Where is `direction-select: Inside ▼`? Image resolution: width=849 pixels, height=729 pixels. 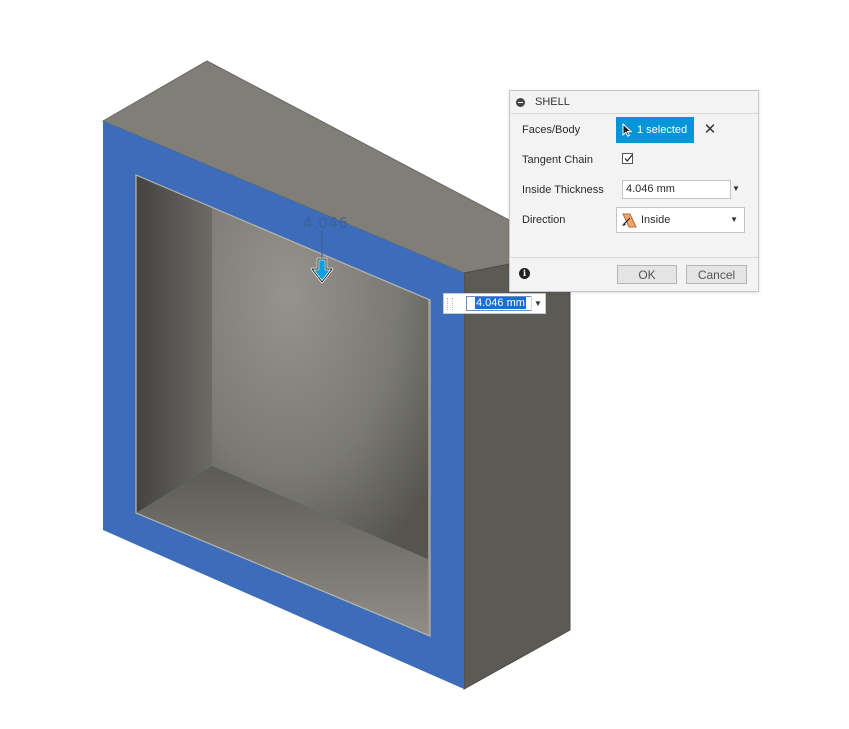
direction-select: Inside ▼ is located at coordinates (680, 220).